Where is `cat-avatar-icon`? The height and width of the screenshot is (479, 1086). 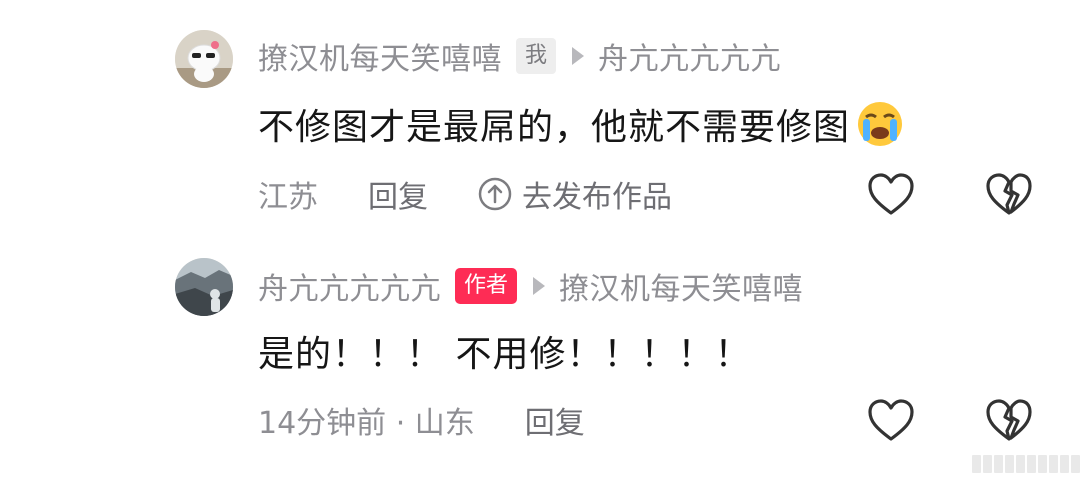
cat-avatar-icon is located at coordinates (204, 59).